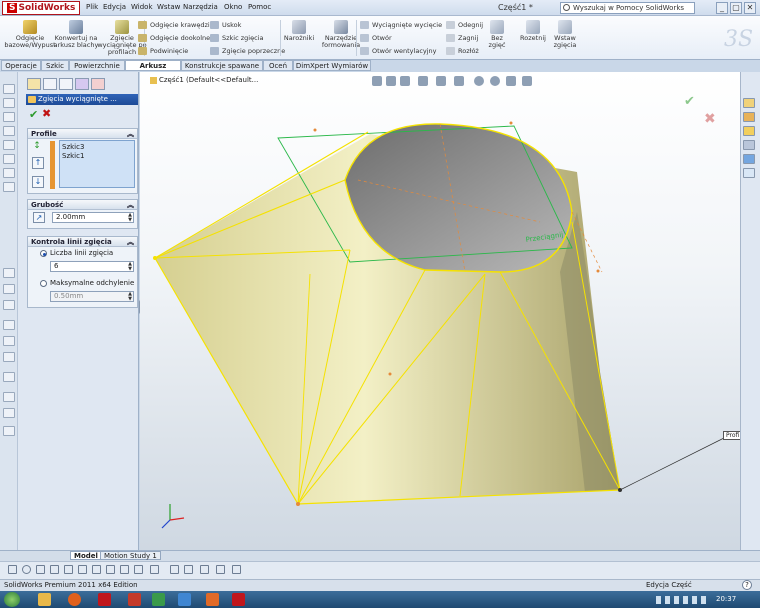 This screenshot has height=608, width=760. Describe the element at coordinates (40, 569) in the screenshot. I see `sketch-rectangle-icon` at that location.